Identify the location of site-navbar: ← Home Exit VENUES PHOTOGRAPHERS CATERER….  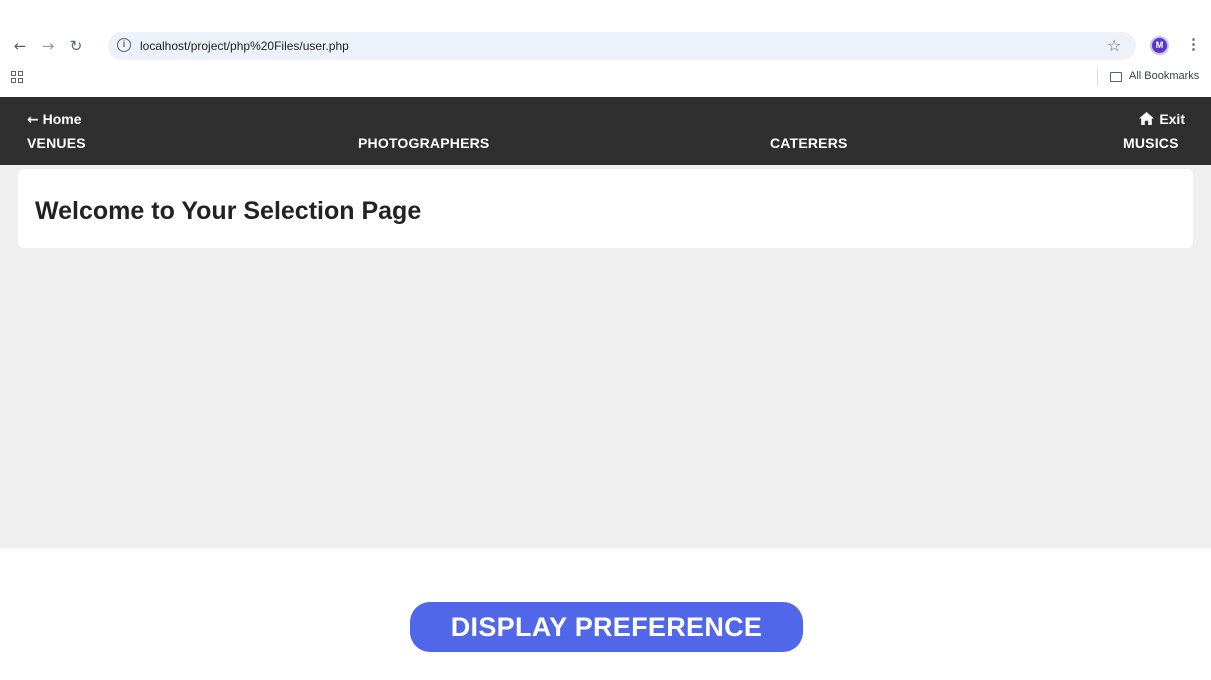
(605, 131).